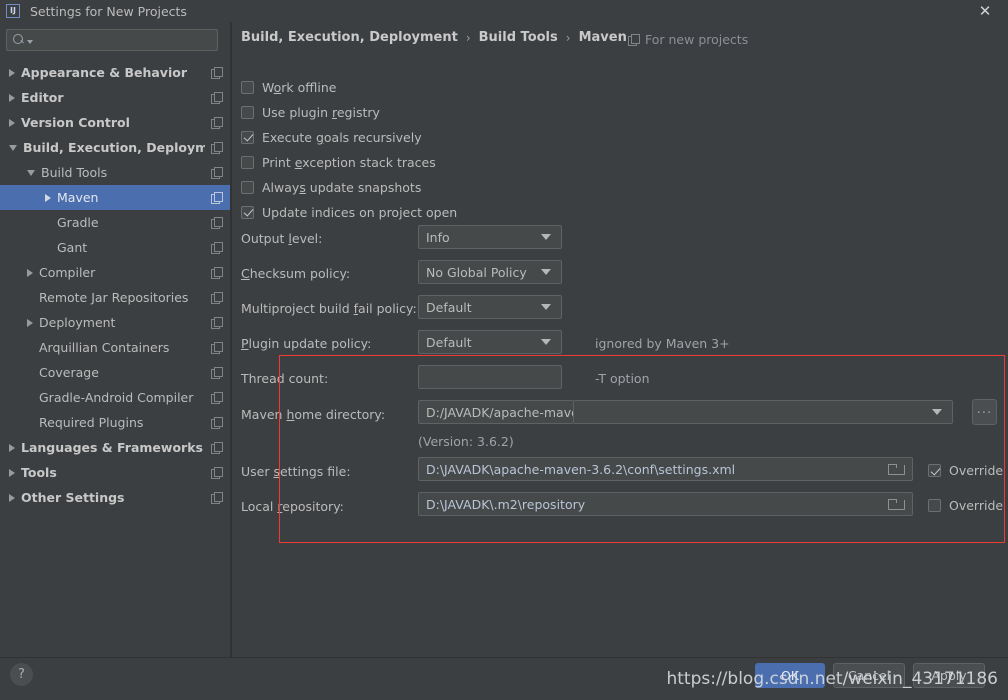 Image resolution: width=1008 pixels, height=700 pixels. Describe the element at coordinates (321, 112) in the screenshot. I see `checkbox-label: Use plugin registry` at that location.